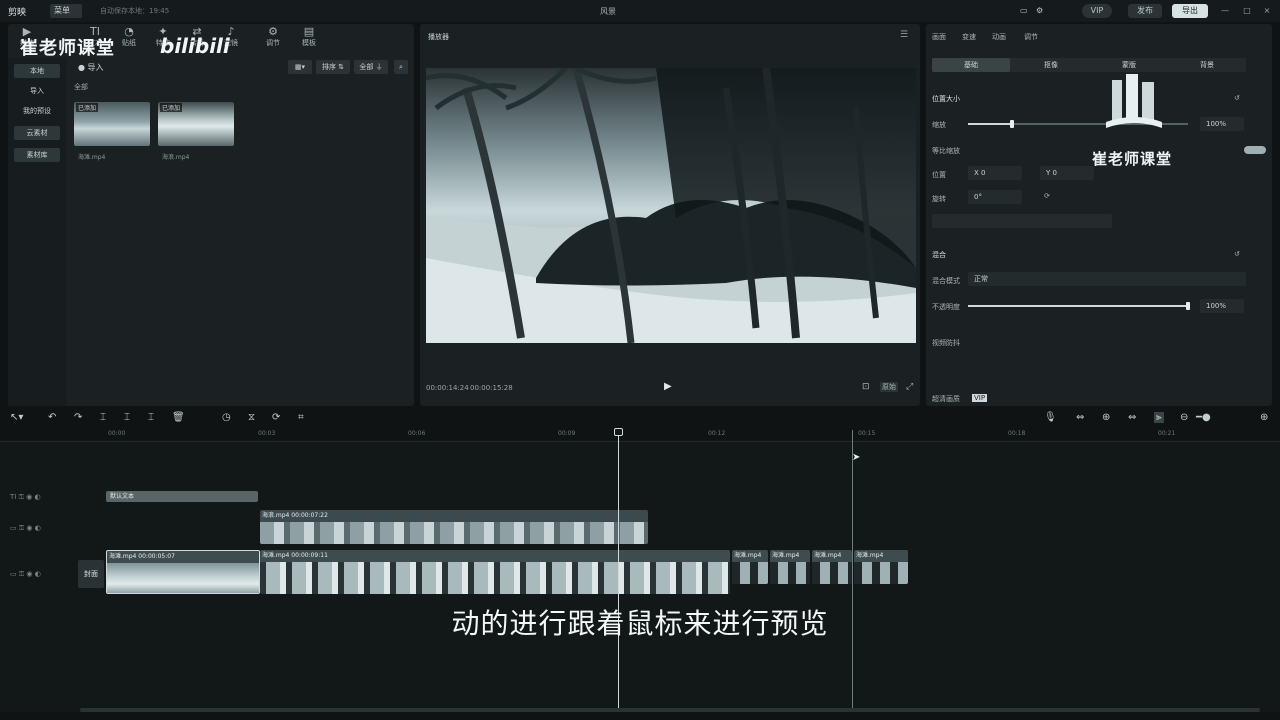 This screenshot has width=1280, height=720. What do you see at coordinates (37, 91) in the screenshot?
I see `sidebar-item-import: 导入` at bounding box center [37, 91].